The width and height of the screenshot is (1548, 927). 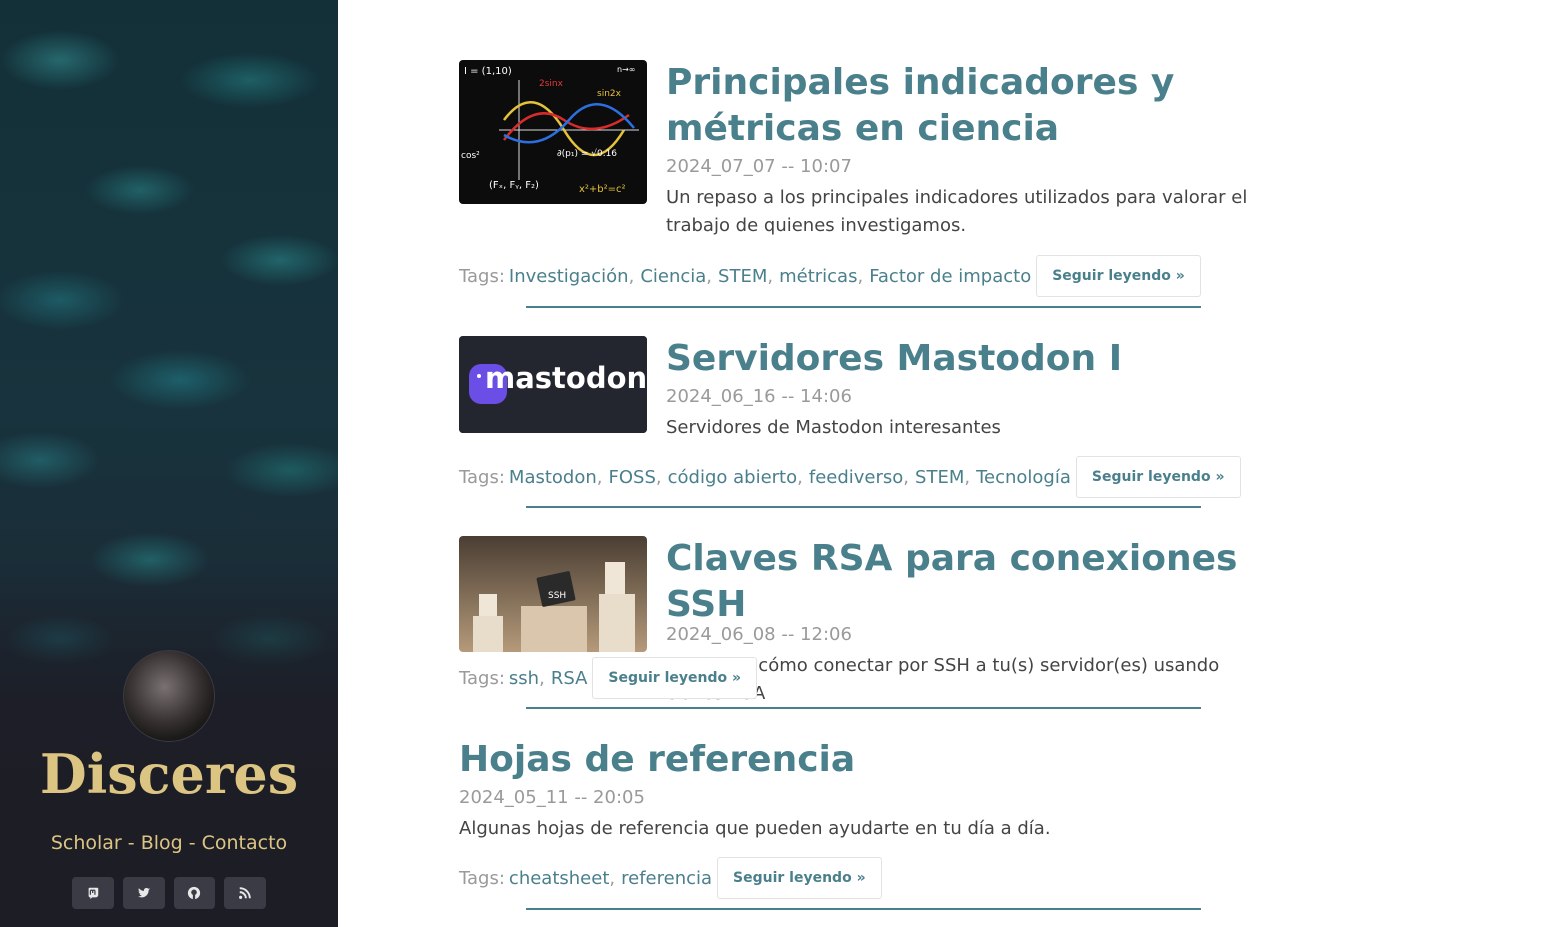 I want to click on rss-button, so click(x=245, y=893).